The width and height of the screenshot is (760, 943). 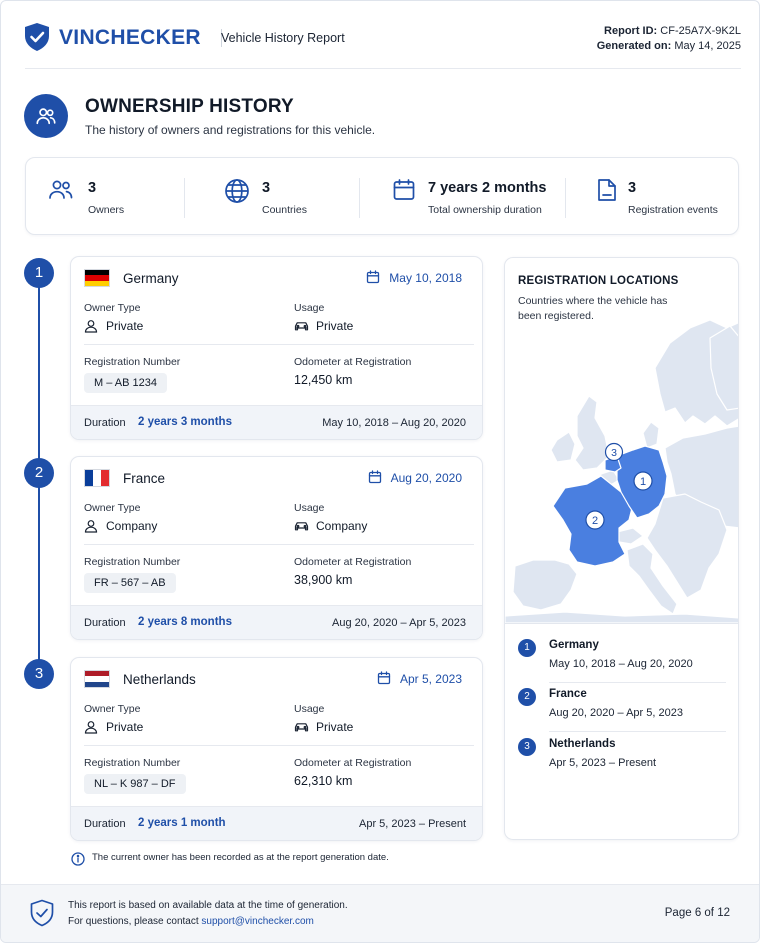 I want to click on date-range: Aug 20, 2020 – Apr 5, 2023, so click(x=399, y=623).